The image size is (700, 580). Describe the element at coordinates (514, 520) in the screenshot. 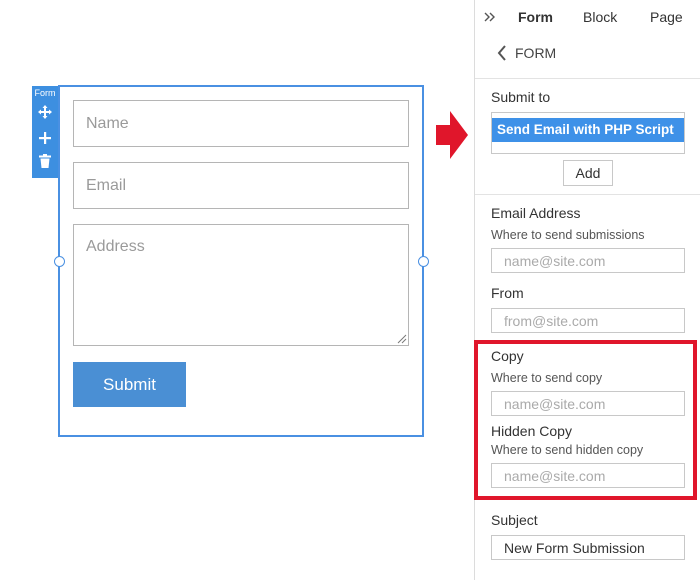

I see `subject-label: Subject` at that location.